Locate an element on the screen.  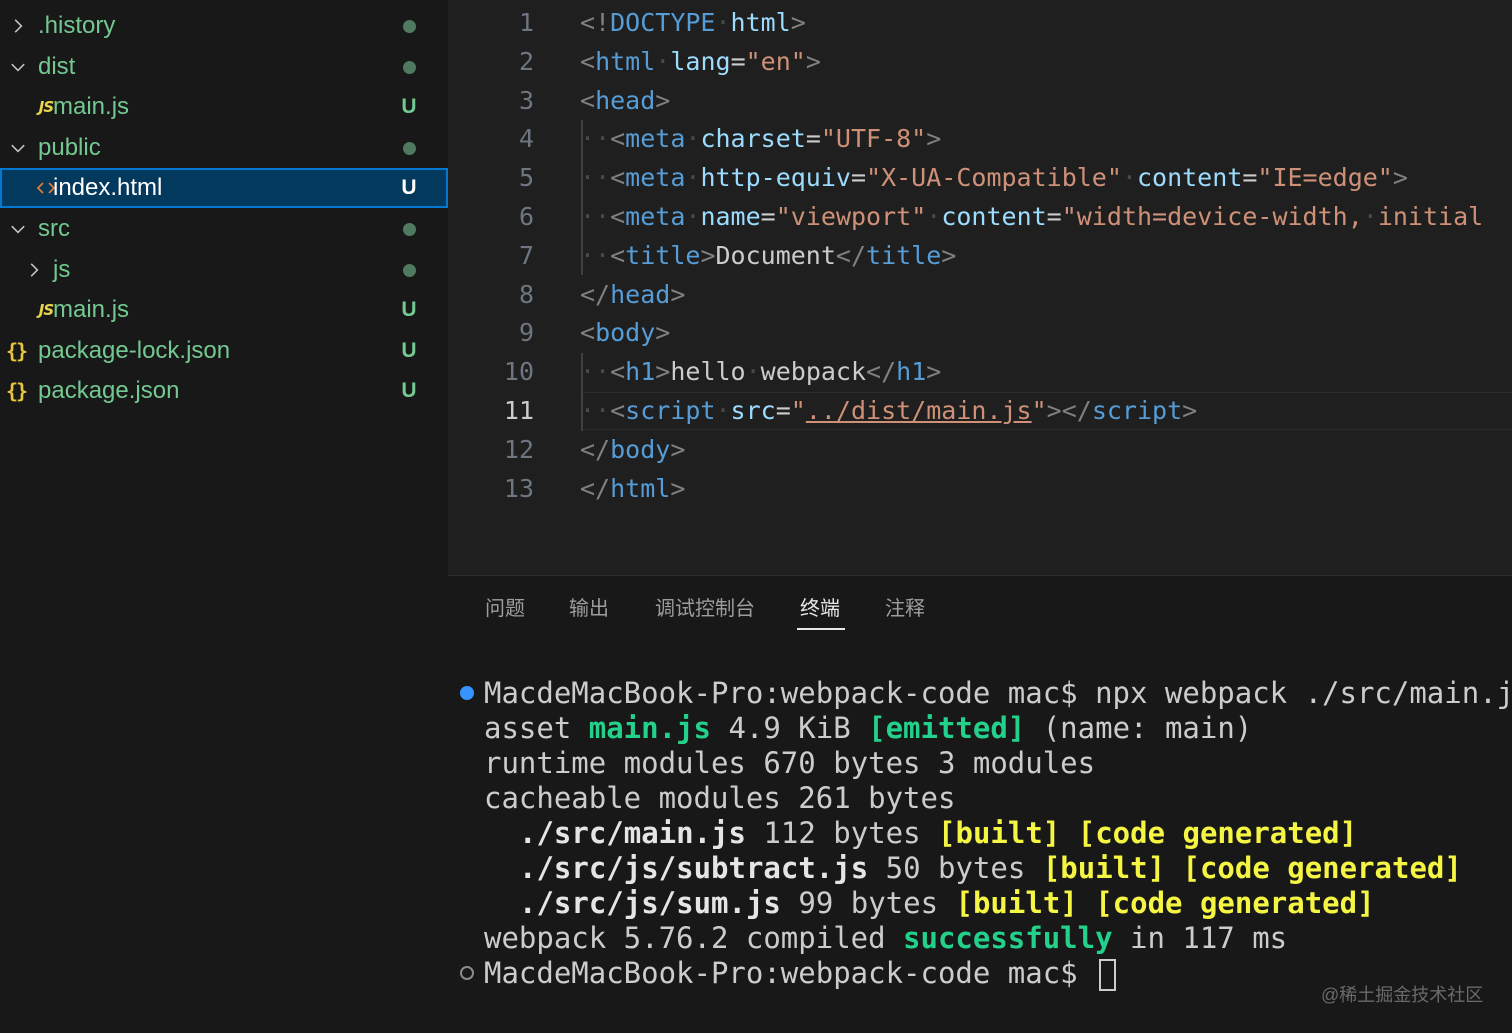
code-token: head is located at coordinates (625, 100).